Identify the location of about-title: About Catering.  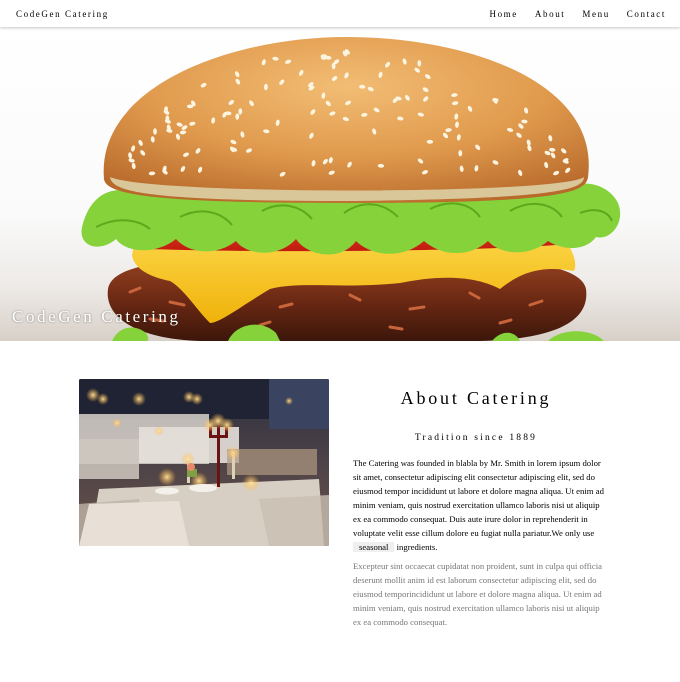
(476, 398).